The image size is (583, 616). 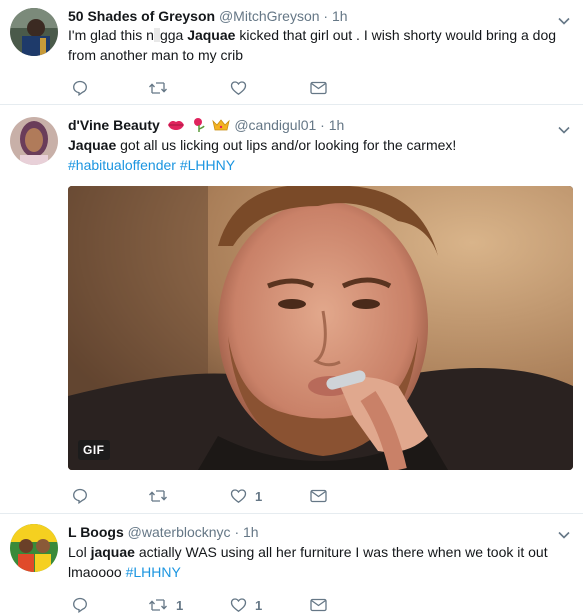 I want to click on crown-icon, so click(x=221, y=126).